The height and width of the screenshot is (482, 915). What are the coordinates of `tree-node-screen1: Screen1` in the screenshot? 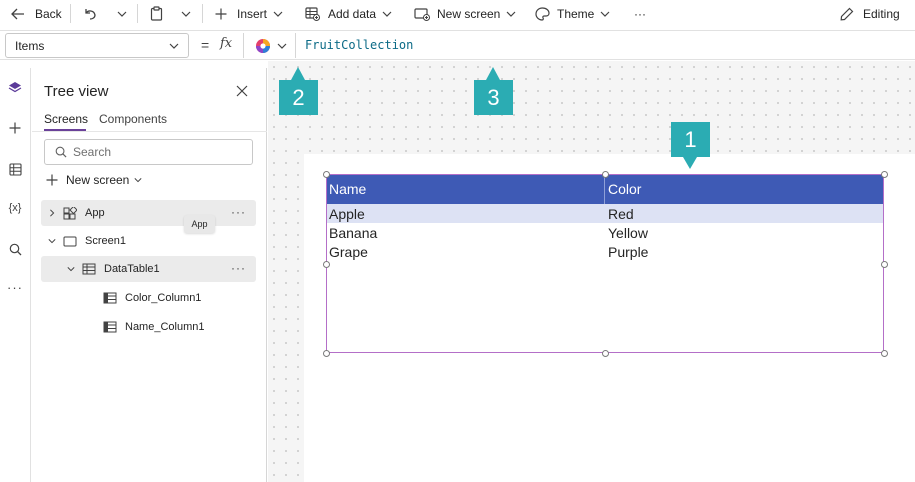 It's located at (148, 241).